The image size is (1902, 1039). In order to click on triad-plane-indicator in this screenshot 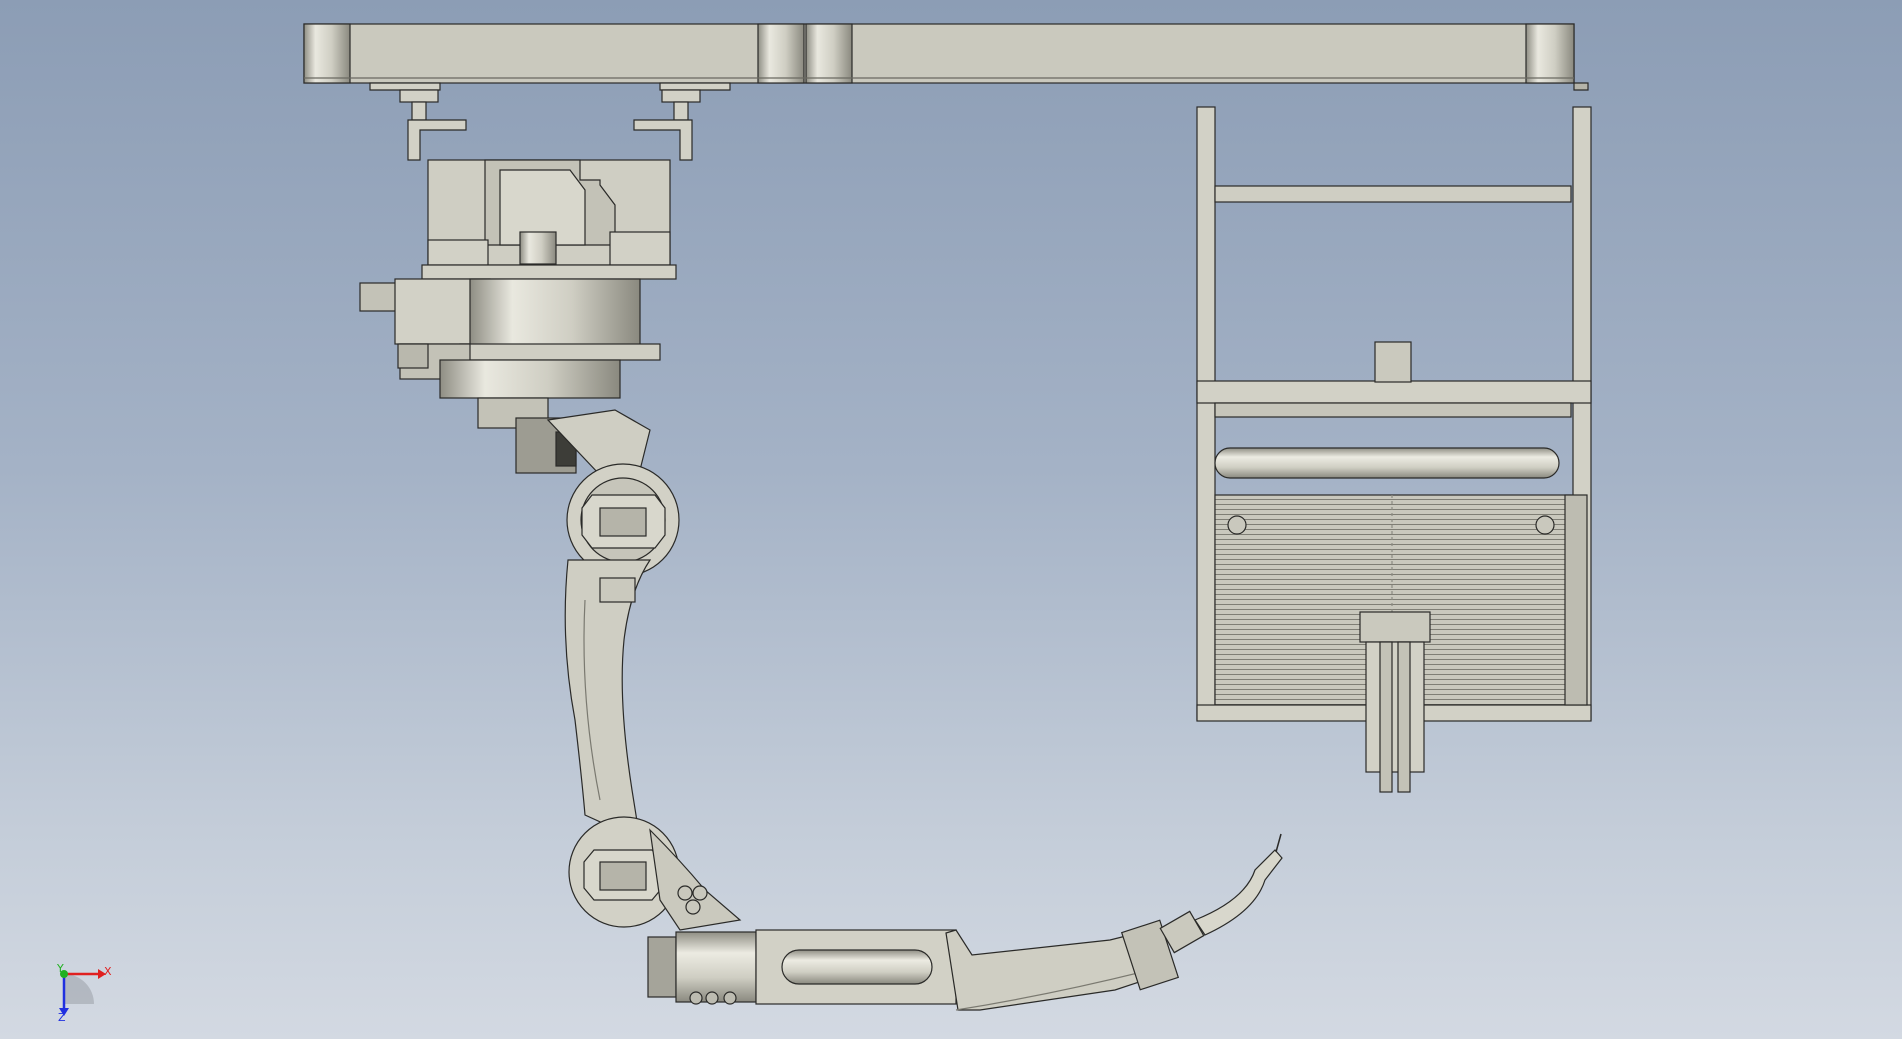, I will do `click(79, 989)`.